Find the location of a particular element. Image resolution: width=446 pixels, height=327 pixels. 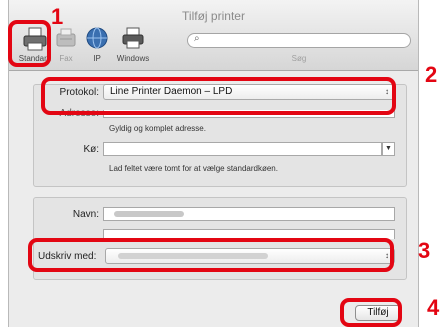

search-input: ⌕ is located at coordinates (299, 40).